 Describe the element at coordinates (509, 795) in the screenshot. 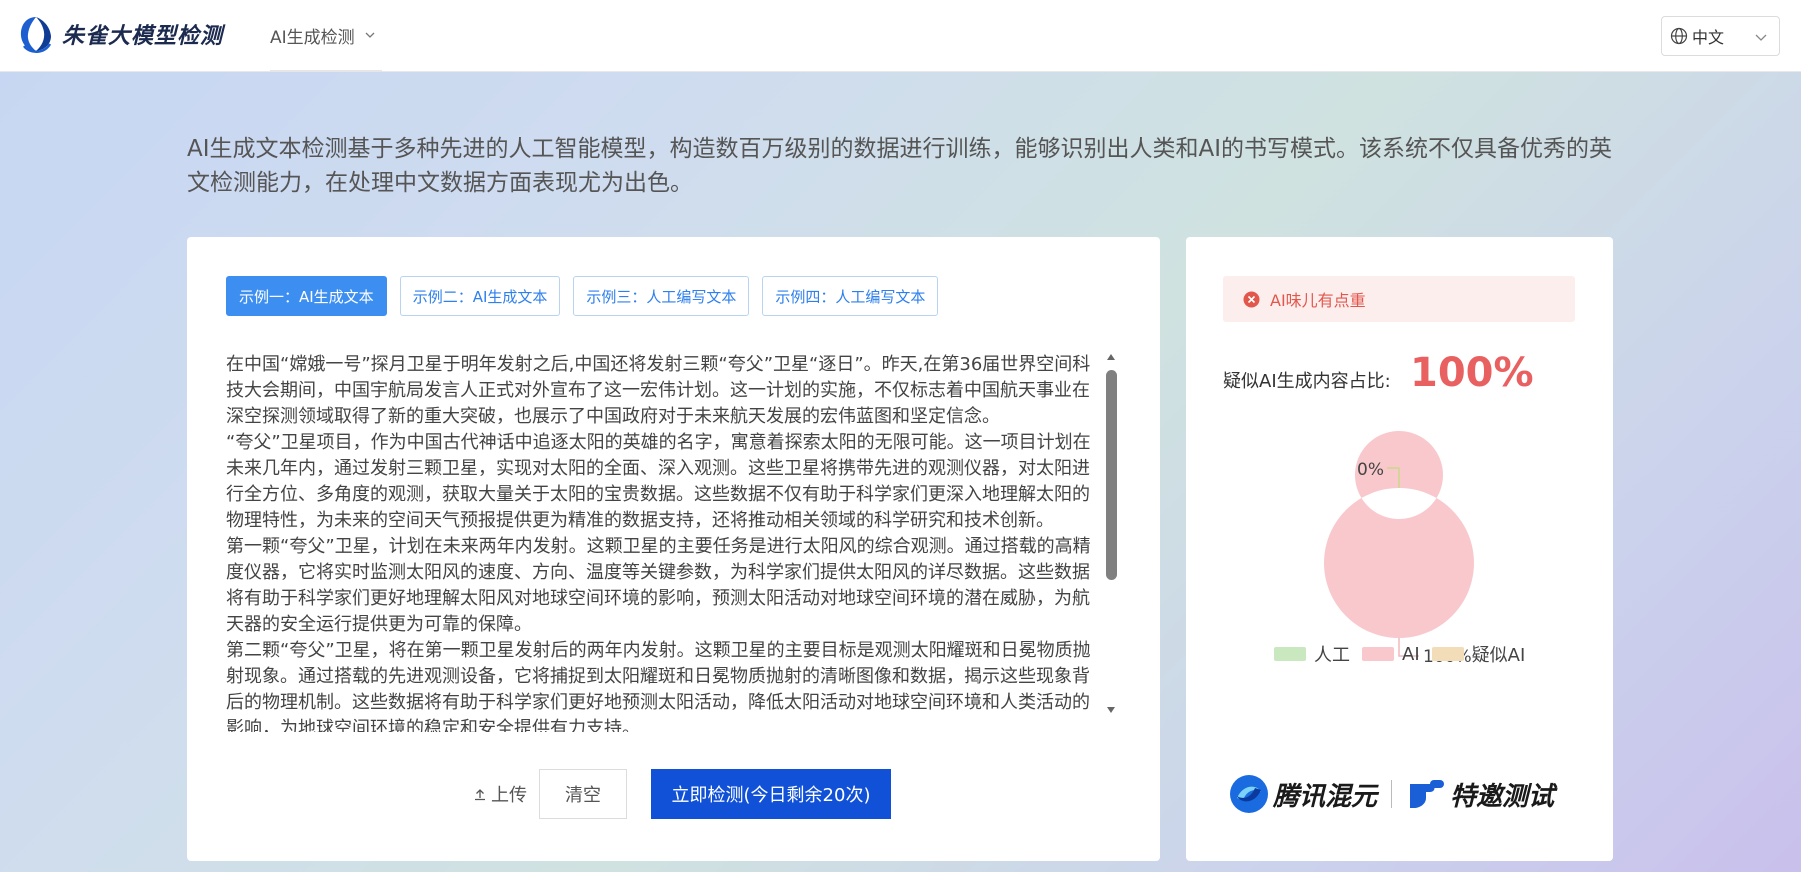

I see `upload-label: 上传` at that location.